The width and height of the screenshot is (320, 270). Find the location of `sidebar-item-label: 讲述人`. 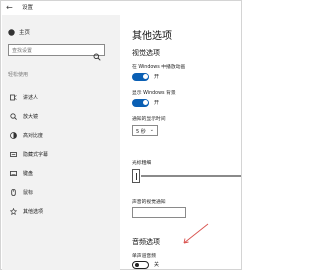

sidebar-item-label: 讲述人 is located at coordinates (31, 98).